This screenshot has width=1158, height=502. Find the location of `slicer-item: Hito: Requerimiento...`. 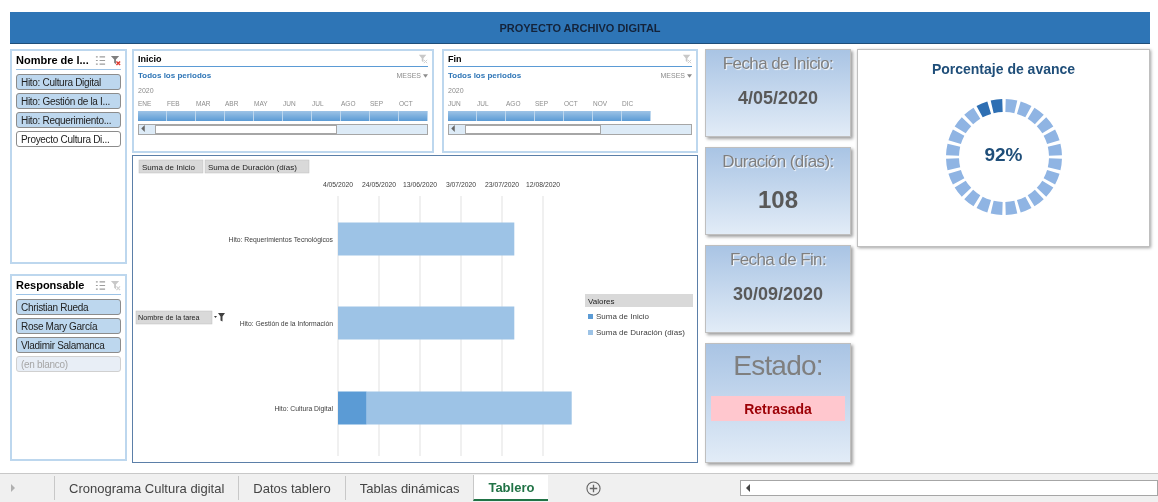

slicer-item: Hito: Requerimiento... is located at coordinates (68, 120).